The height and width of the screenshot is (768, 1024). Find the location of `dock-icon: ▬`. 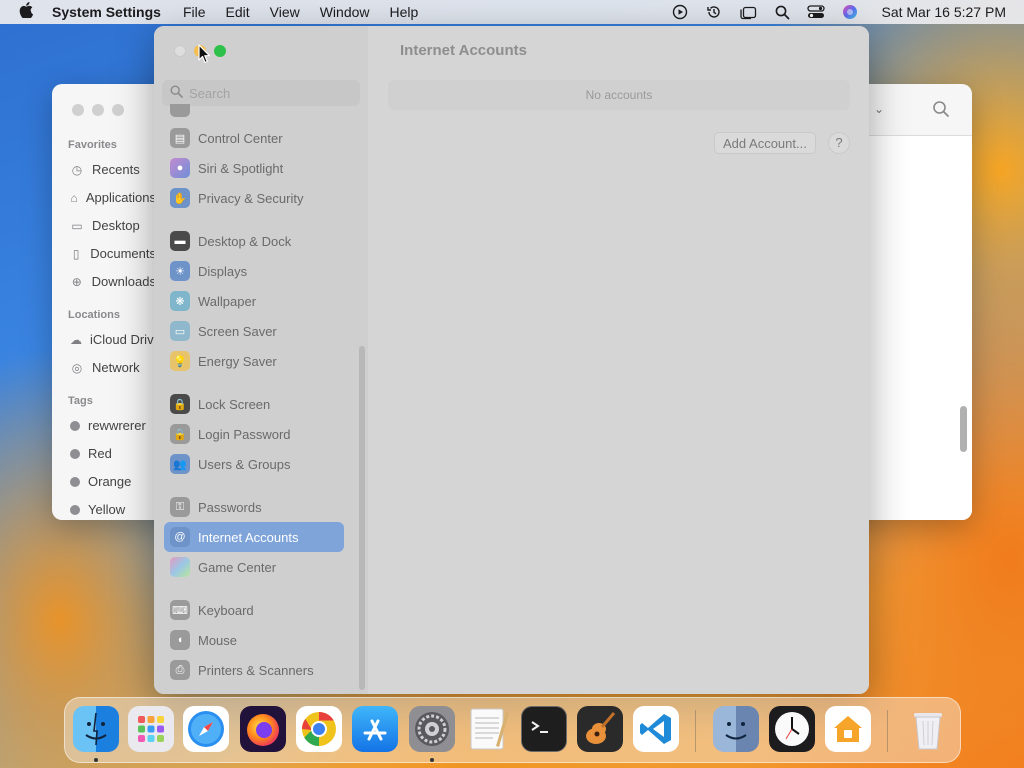

dock-icon: ▬ is located at coordinates (180, 241).